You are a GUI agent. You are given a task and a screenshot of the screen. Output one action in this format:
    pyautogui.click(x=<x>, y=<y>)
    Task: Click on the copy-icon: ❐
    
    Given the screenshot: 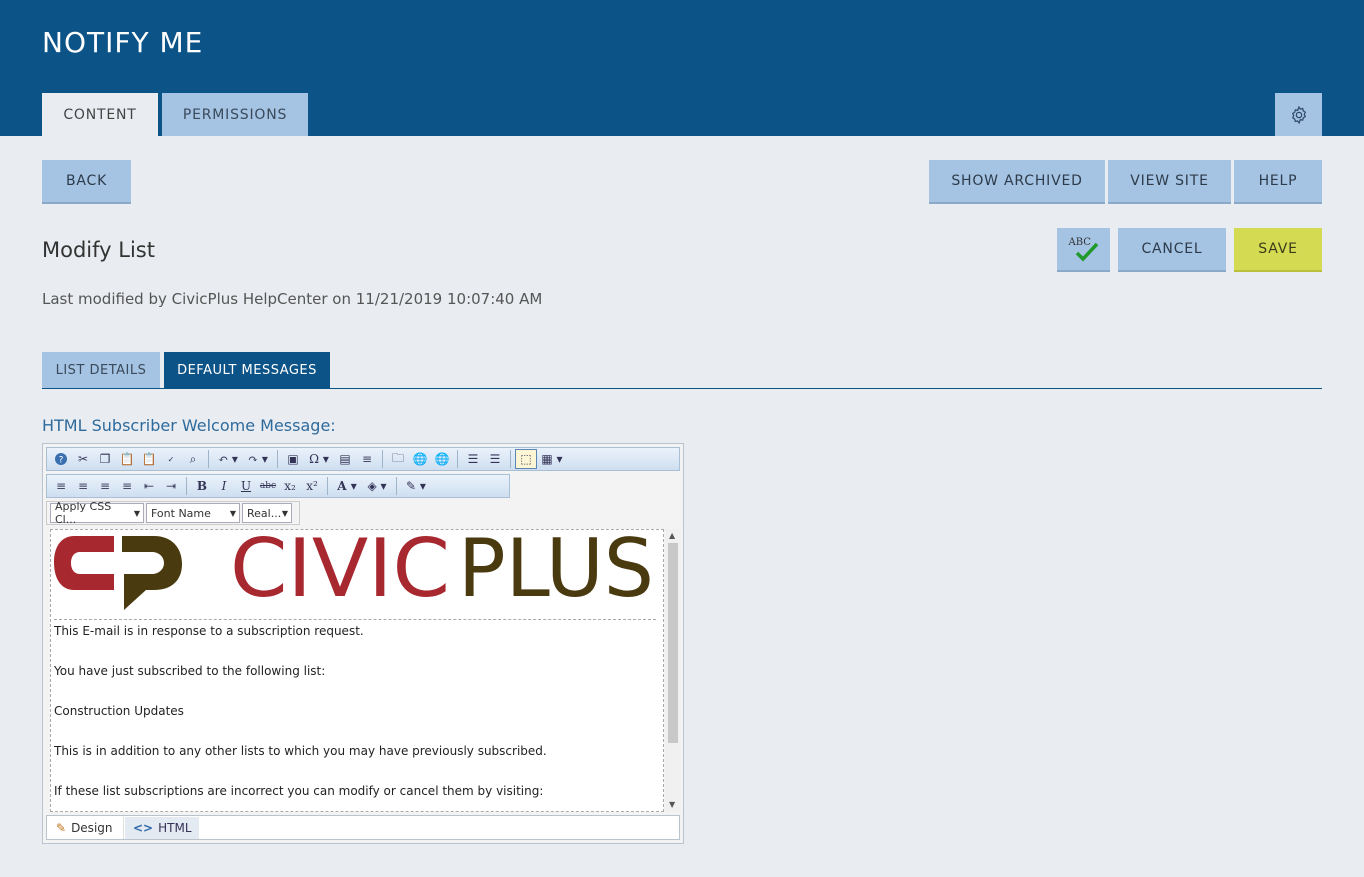 What is the action you would take?
    pyautogui.click(x=105, y=459)
    